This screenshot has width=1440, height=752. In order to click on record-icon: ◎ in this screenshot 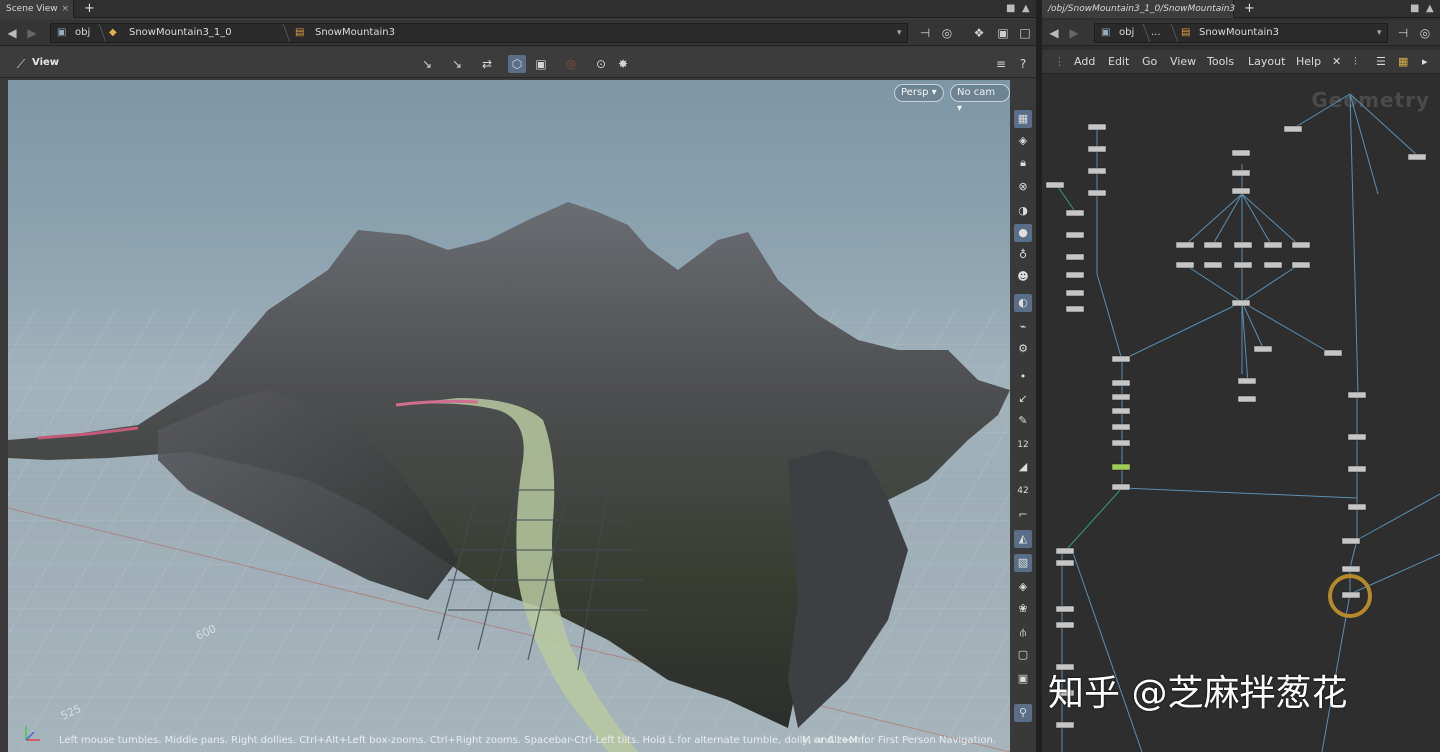, I will do `click(571, 64)`.